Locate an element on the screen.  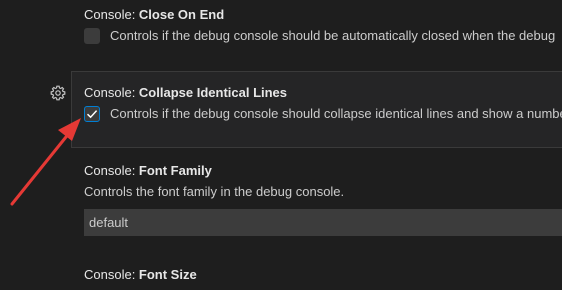
setting-title-font-family: Console: Font Family is located at coordinates (148, 170).